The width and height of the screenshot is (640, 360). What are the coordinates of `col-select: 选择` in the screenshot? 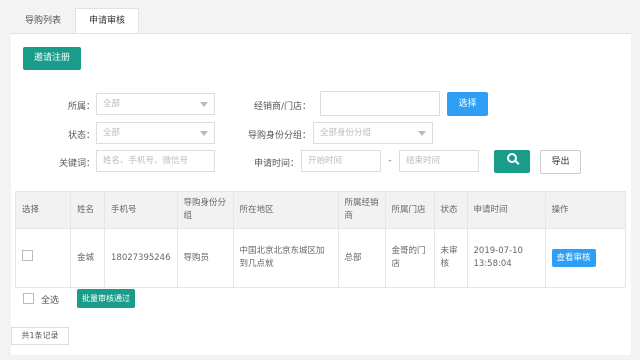 It's located at (43, 210).